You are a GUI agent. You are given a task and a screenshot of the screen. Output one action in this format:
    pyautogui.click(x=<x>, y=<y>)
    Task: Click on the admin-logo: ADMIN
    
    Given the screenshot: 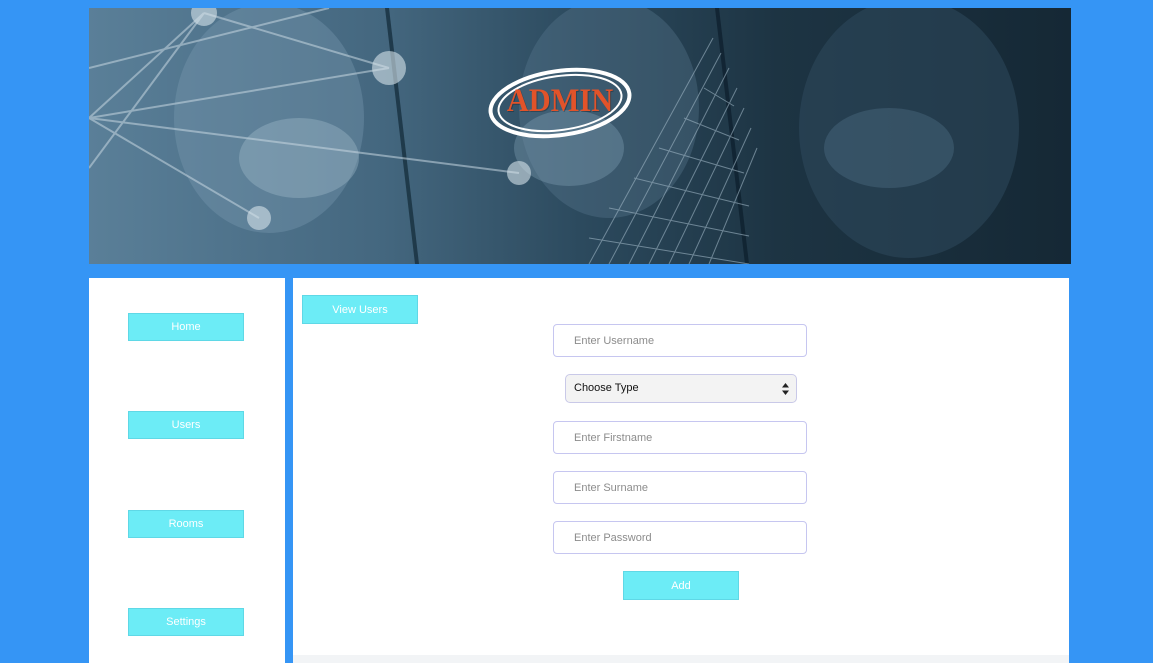 What is the action you would take?
    pyautogui.click(x=560, y=101)
    